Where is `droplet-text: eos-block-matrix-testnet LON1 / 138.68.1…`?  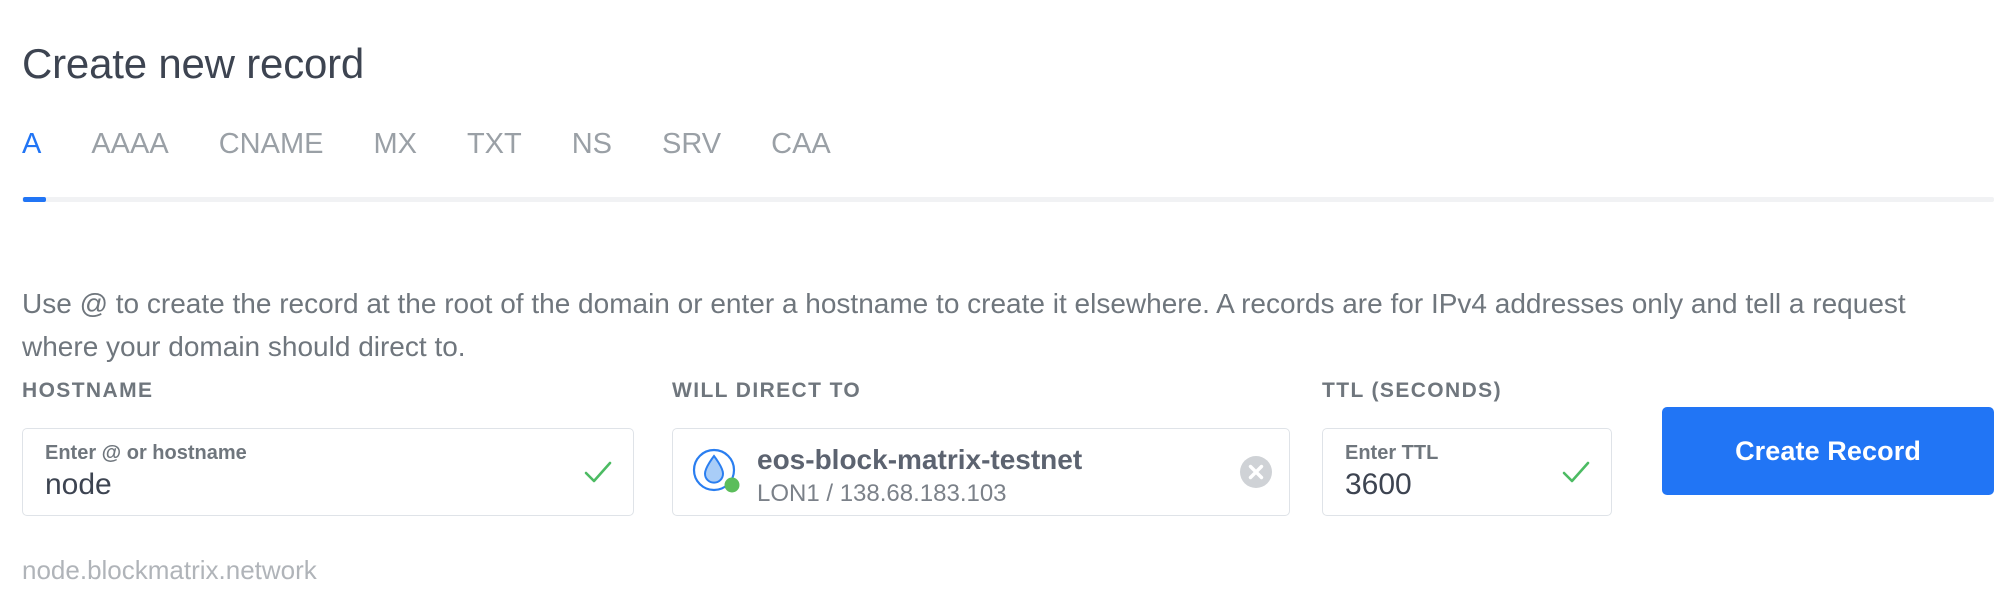
droplet-text: eos-block-matrix-testnet LON1 / 138.68.1… is located at coordinates (988, 475).